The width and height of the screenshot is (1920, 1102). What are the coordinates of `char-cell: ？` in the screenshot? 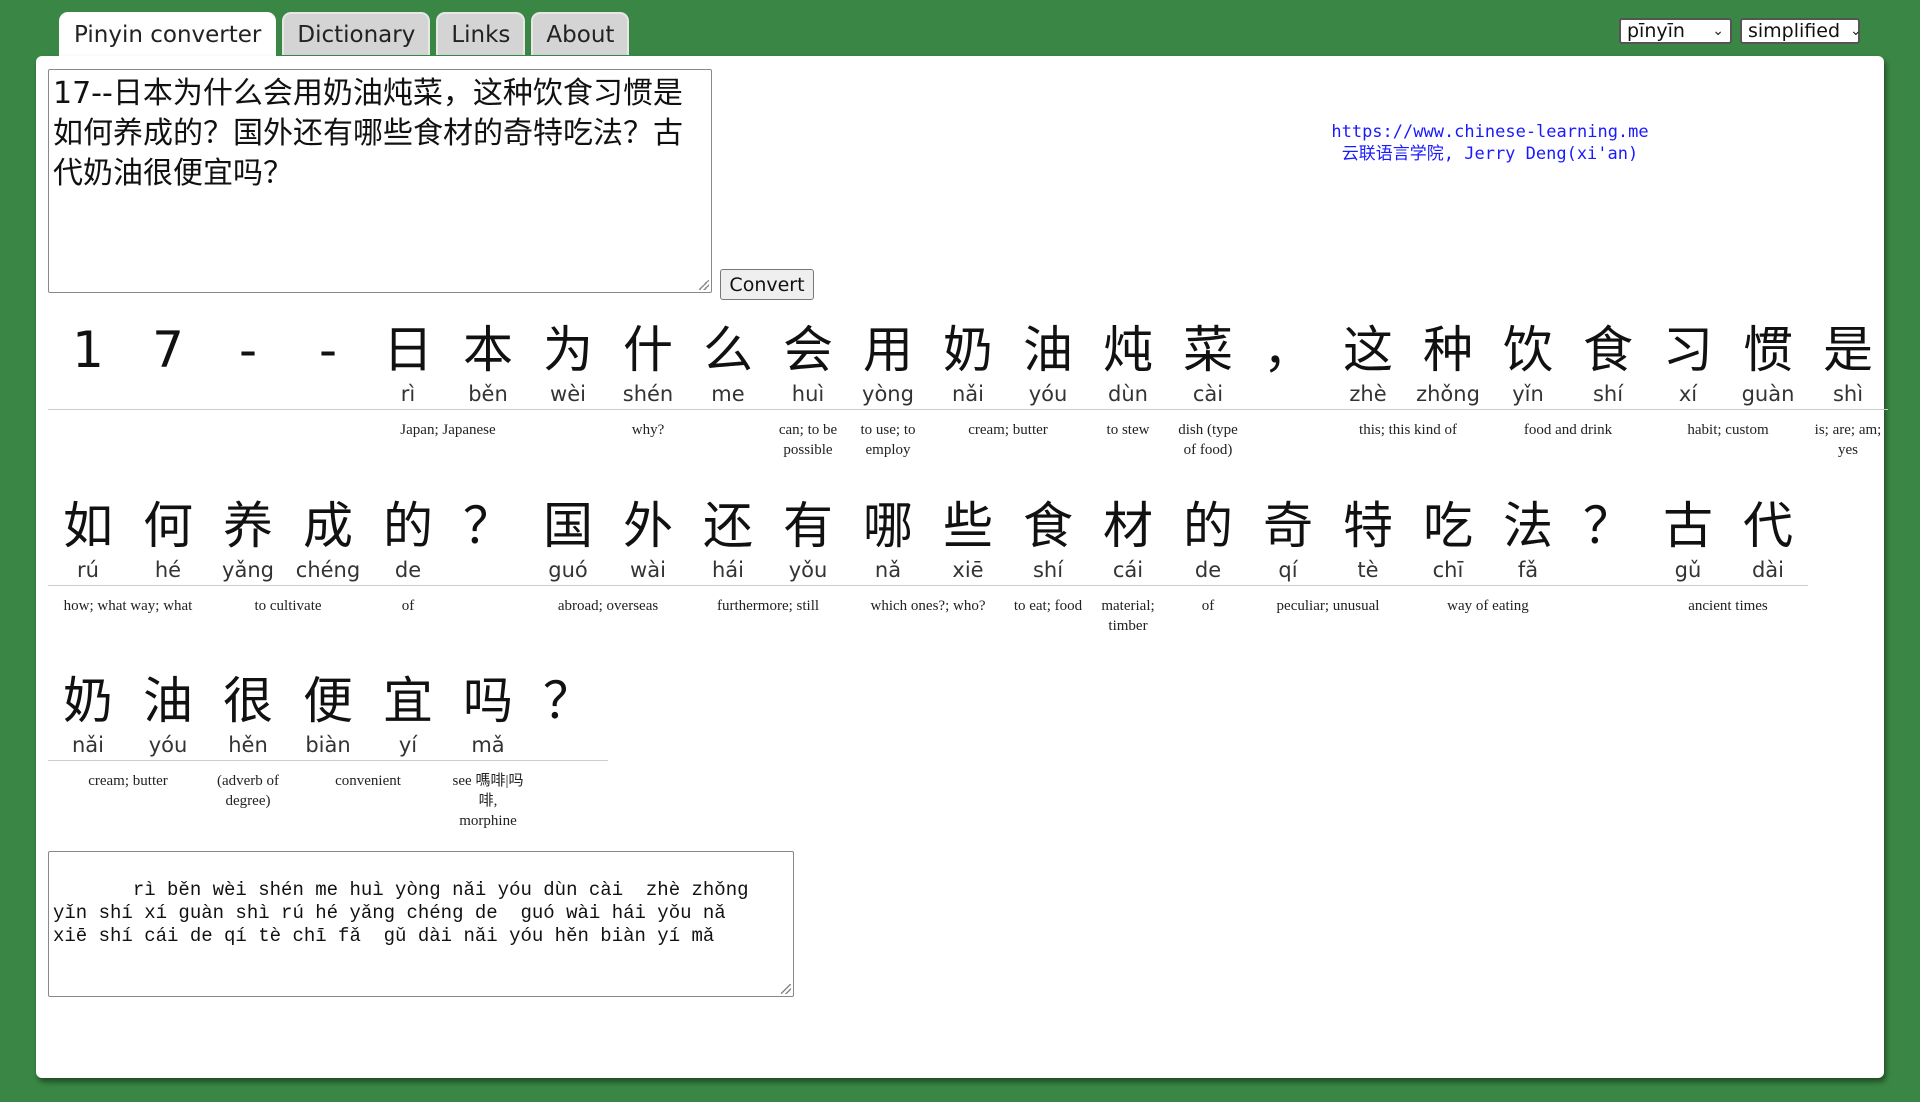 It's located at (568, 716).